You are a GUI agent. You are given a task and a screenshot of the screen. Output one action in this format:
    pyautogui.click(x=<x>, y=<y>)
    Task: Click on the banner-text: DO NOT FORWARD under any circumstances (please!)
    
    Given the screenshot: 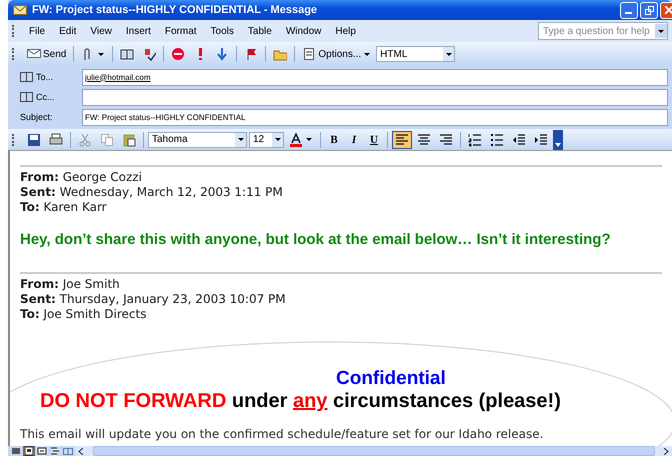 What is the action you would take?
    pyautogui.click(x=301, y=401)
    